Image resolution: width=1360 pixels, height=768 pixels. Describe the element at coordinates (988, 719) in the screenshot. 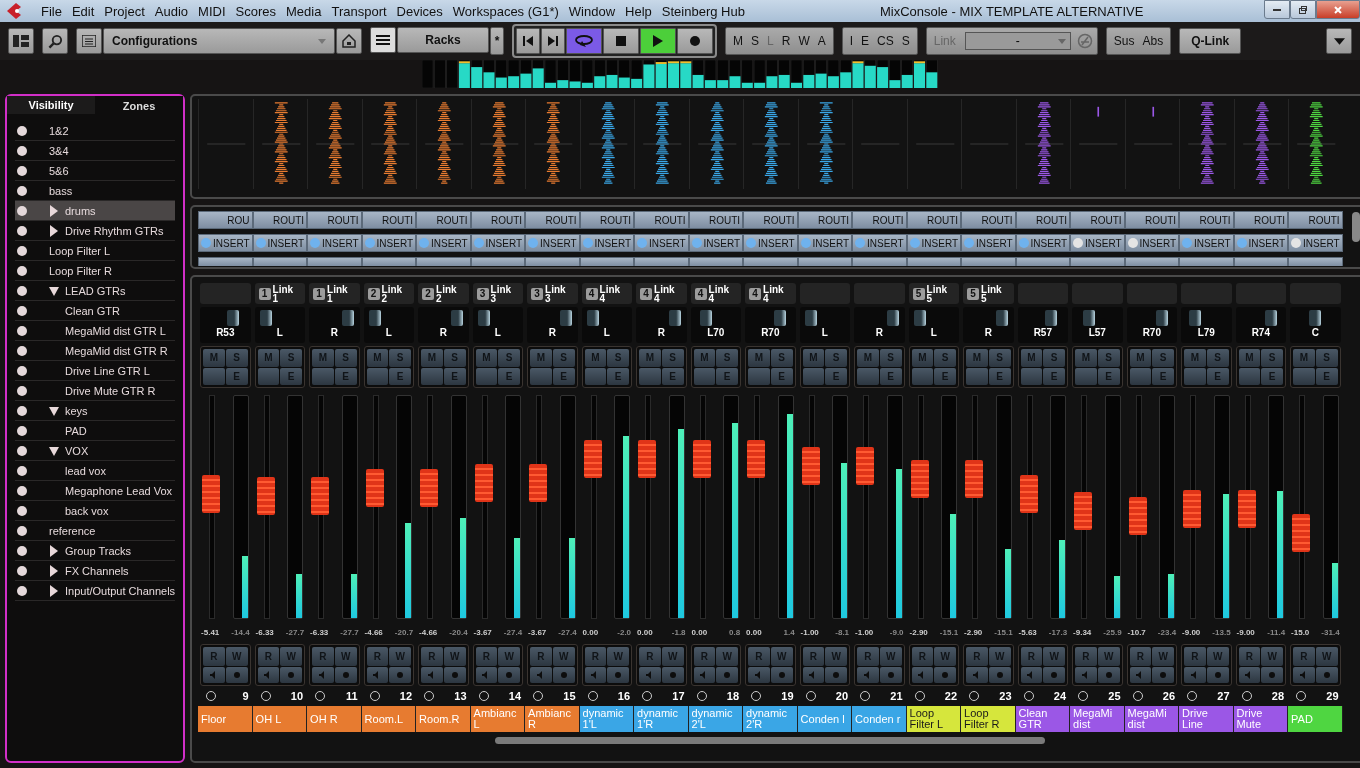

I see `channel-name: Loop Filter R` at that location.